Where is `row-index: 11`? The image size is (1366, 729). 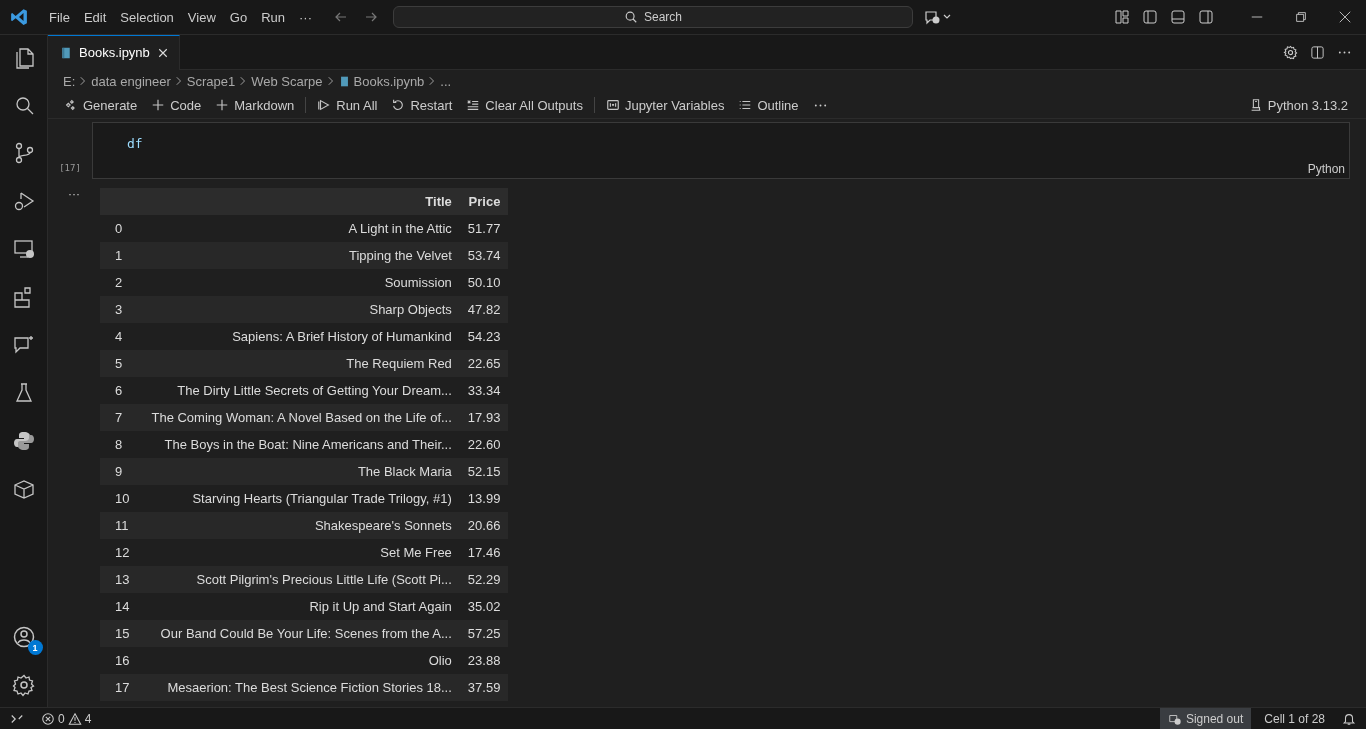
row-index: 11 is located at coordinates (122, 525).